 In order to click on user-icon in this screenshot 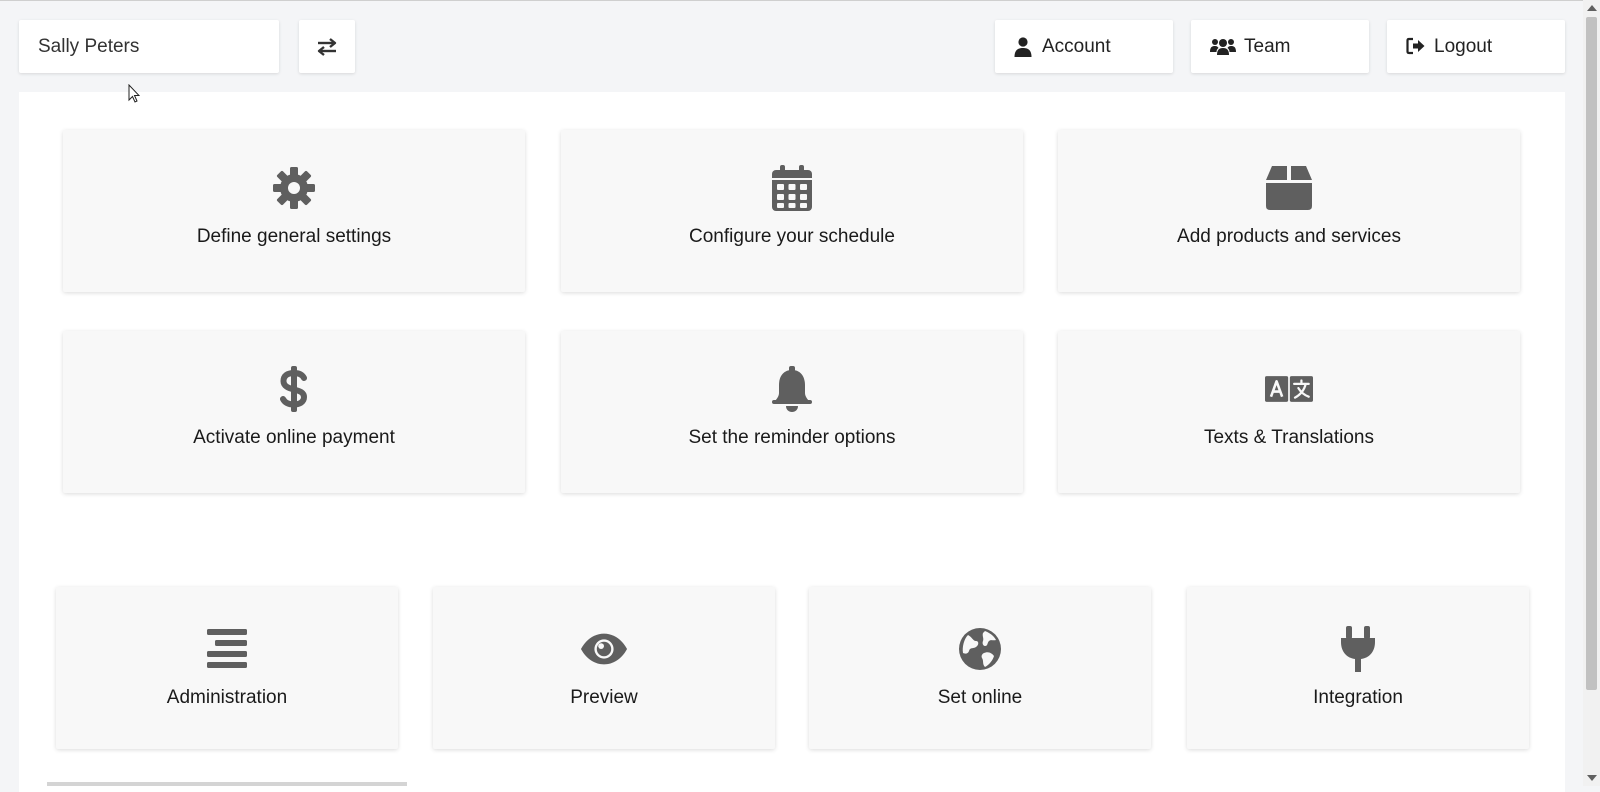, I will do `click(1024, 47)`.